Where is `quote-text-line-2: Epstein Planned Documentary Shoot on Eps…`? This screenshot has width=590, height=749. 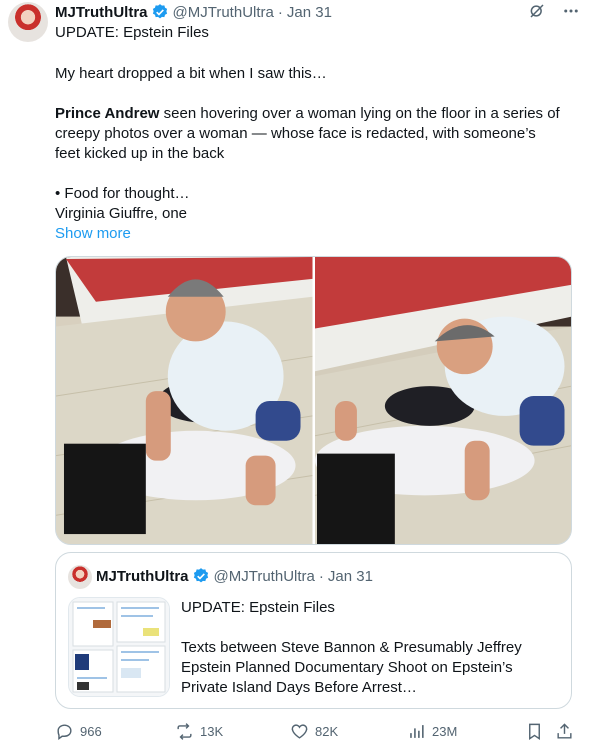
quote-text-line-2: Epstein Planned Documentary Shoot on Eps… is located at coordinates (347, 667).